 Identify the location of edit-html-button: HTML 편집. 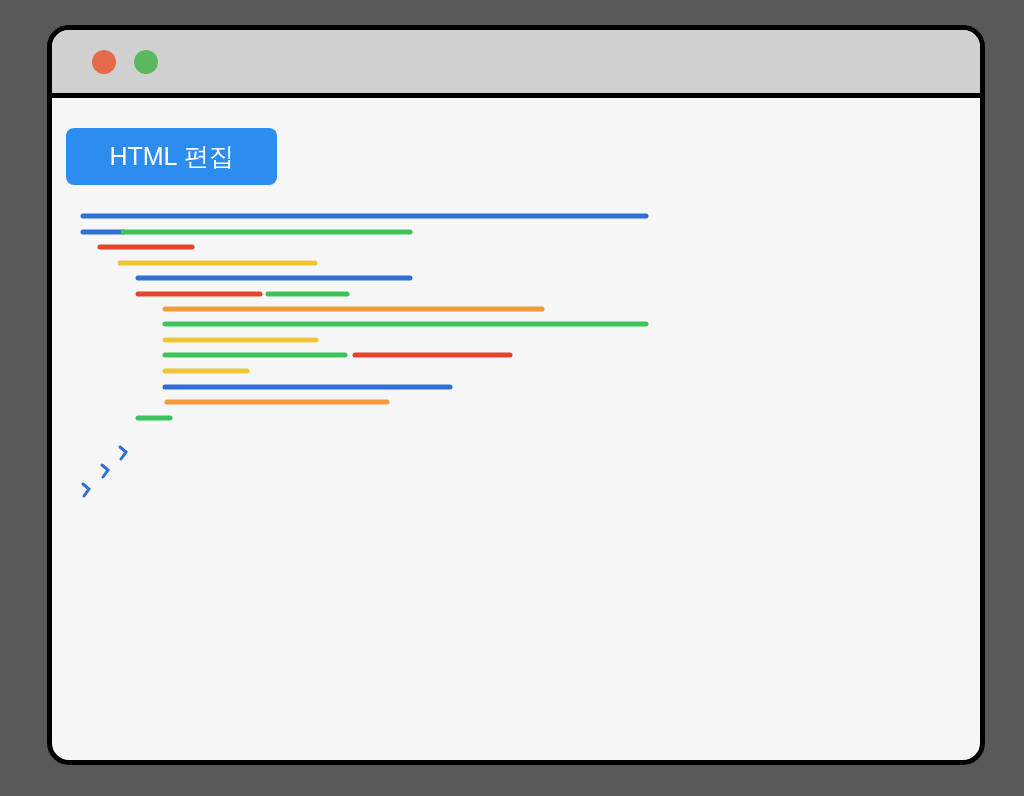
(171, 156).